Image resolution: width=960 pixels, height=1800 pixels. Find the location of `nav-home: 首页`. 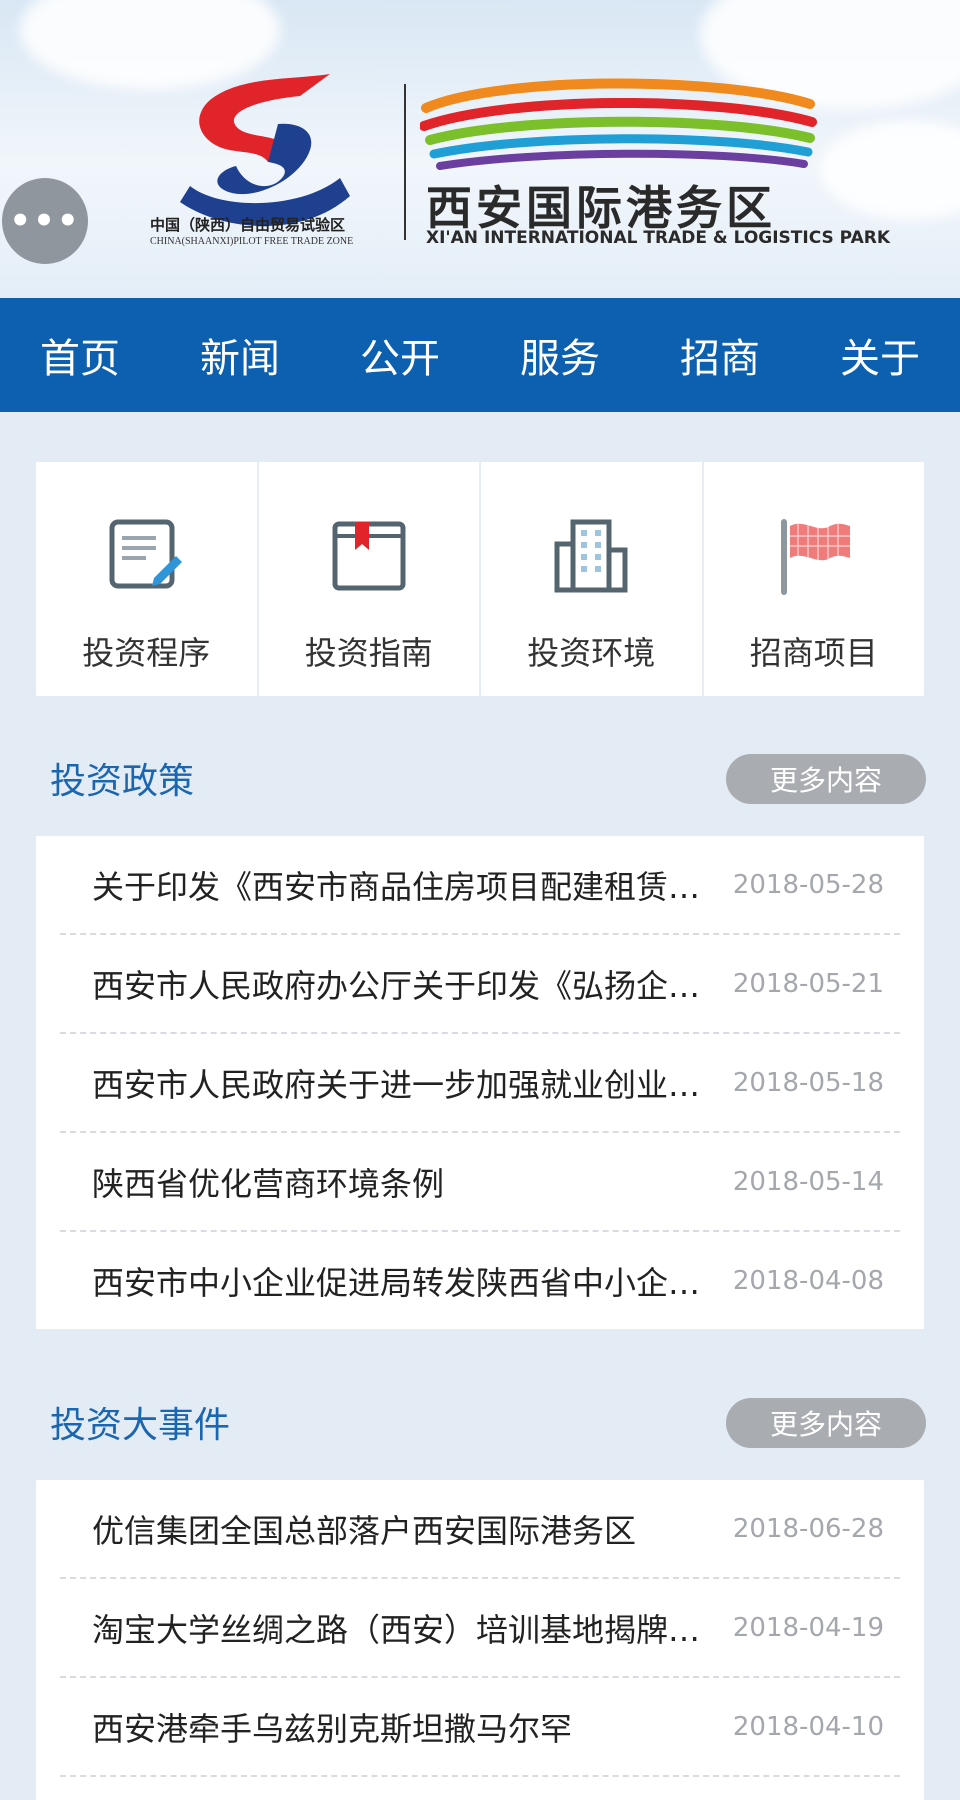

nav-home: 首页 is located at coordinates (80, 355).